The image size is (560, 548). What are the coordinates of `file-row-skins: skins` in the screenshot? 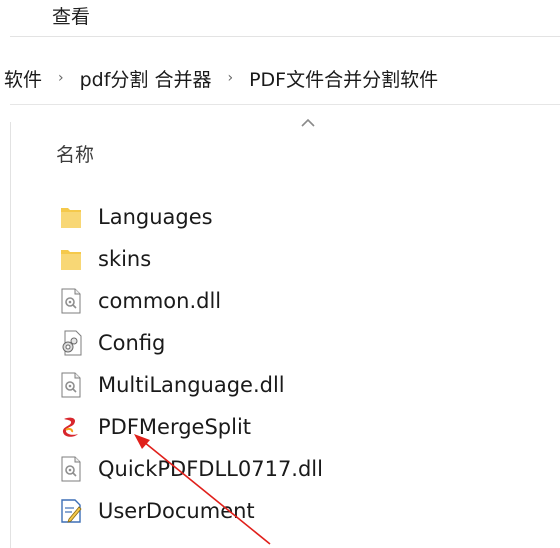 It's located at (191, 259).